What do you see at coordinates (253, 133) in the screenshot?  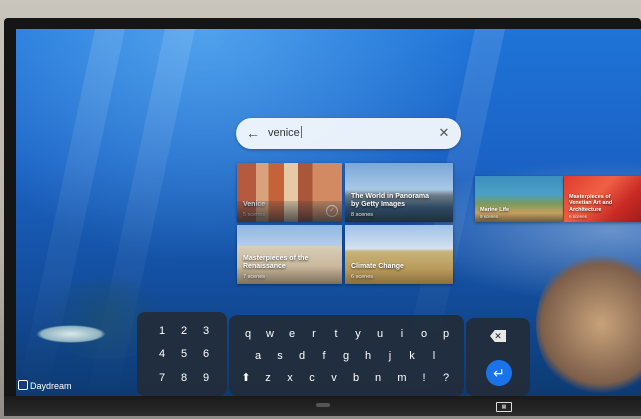 I see `back-arrow-icon: ←` at bounding box center [253, 133].